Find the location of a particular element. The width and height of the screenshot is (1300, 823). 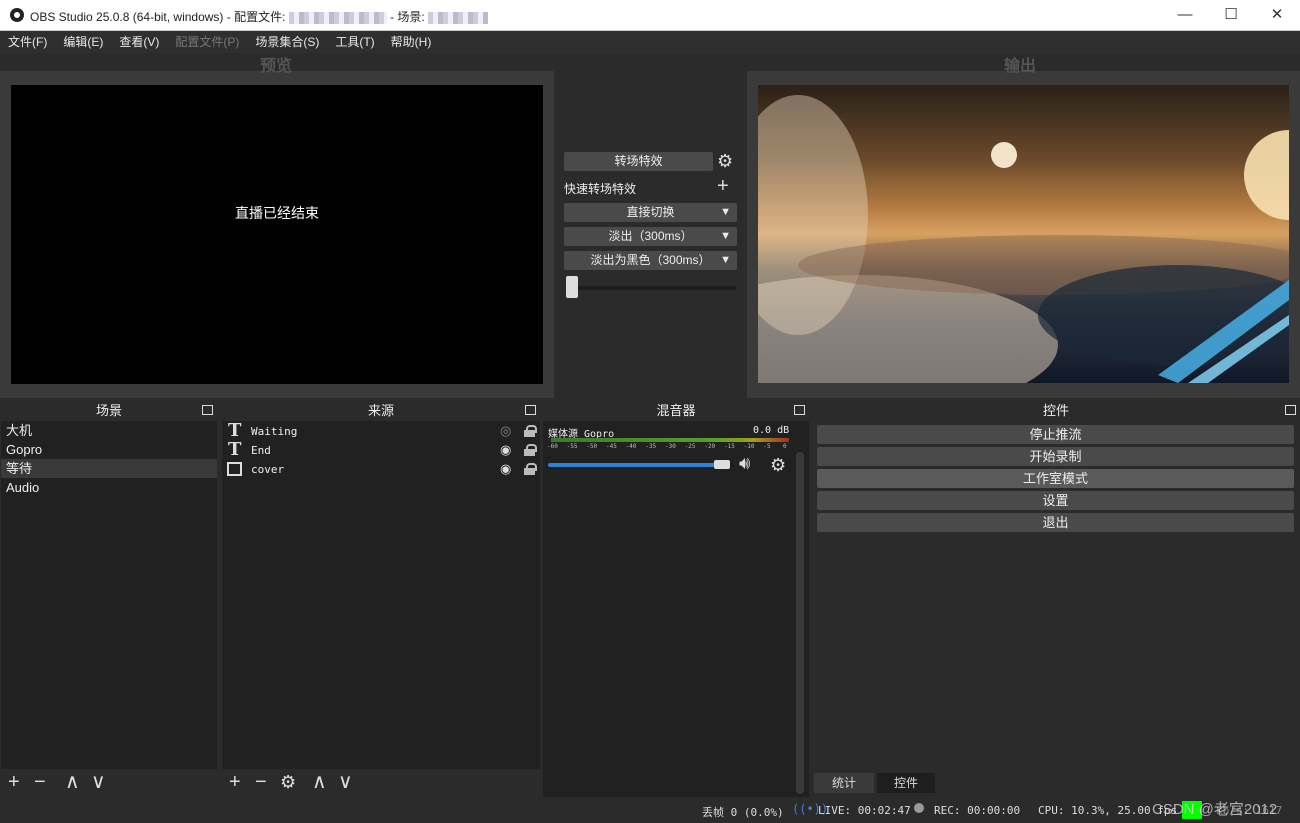

transition-gear-icon: ⚙ is located at coordinates (725, 161).